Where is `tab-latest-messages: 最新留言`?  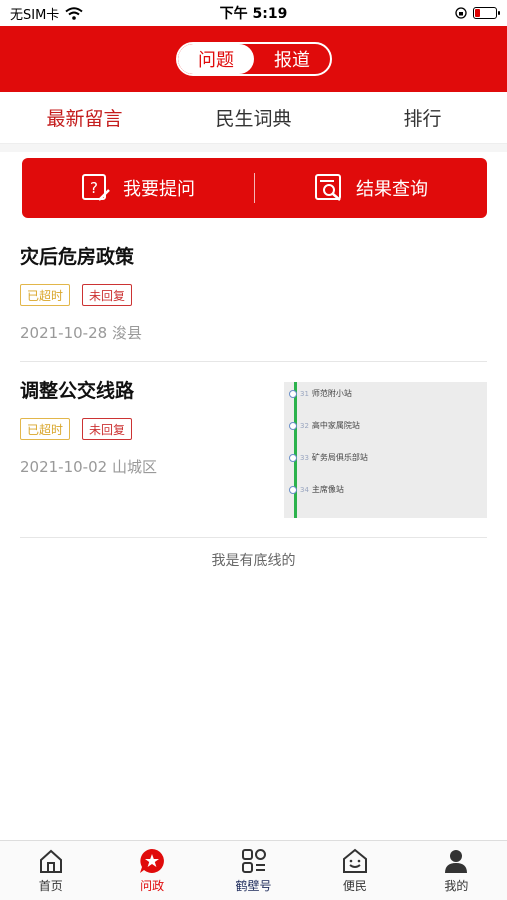 tab-latest-messages: 最新留言 is located at coordinates (84, 117).